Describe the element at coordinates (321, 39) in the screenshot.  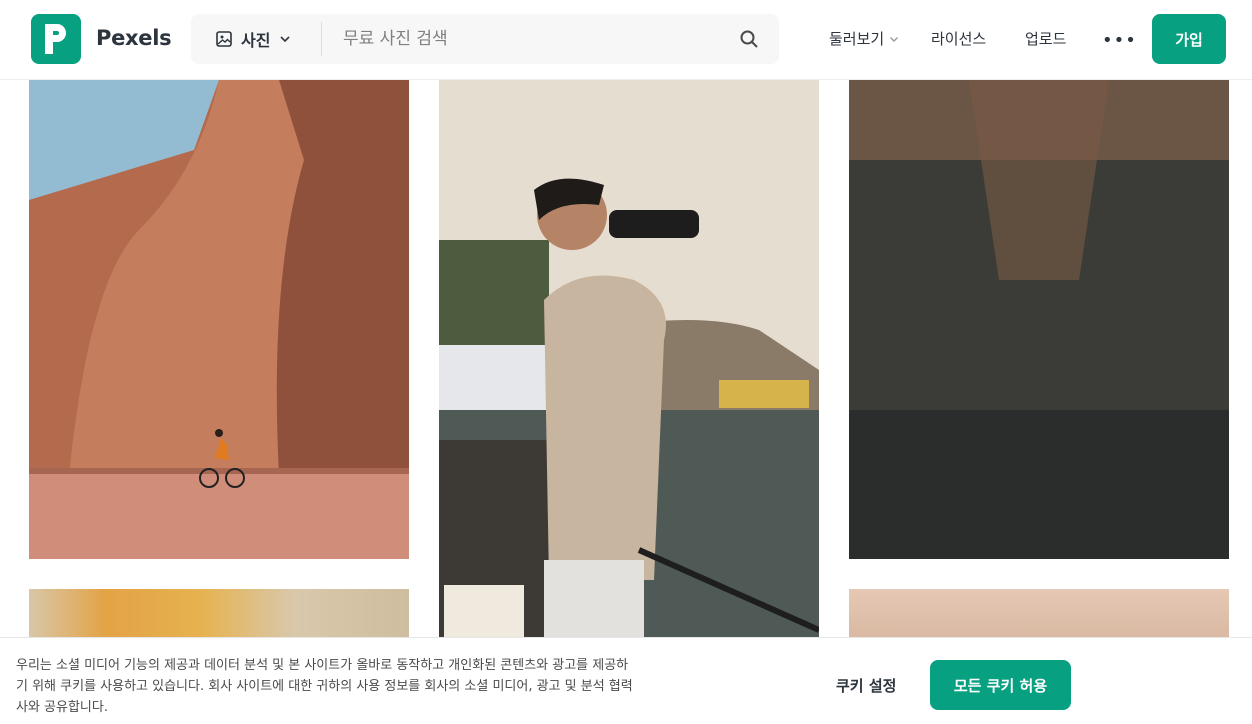
I see `search-divider` at that location.